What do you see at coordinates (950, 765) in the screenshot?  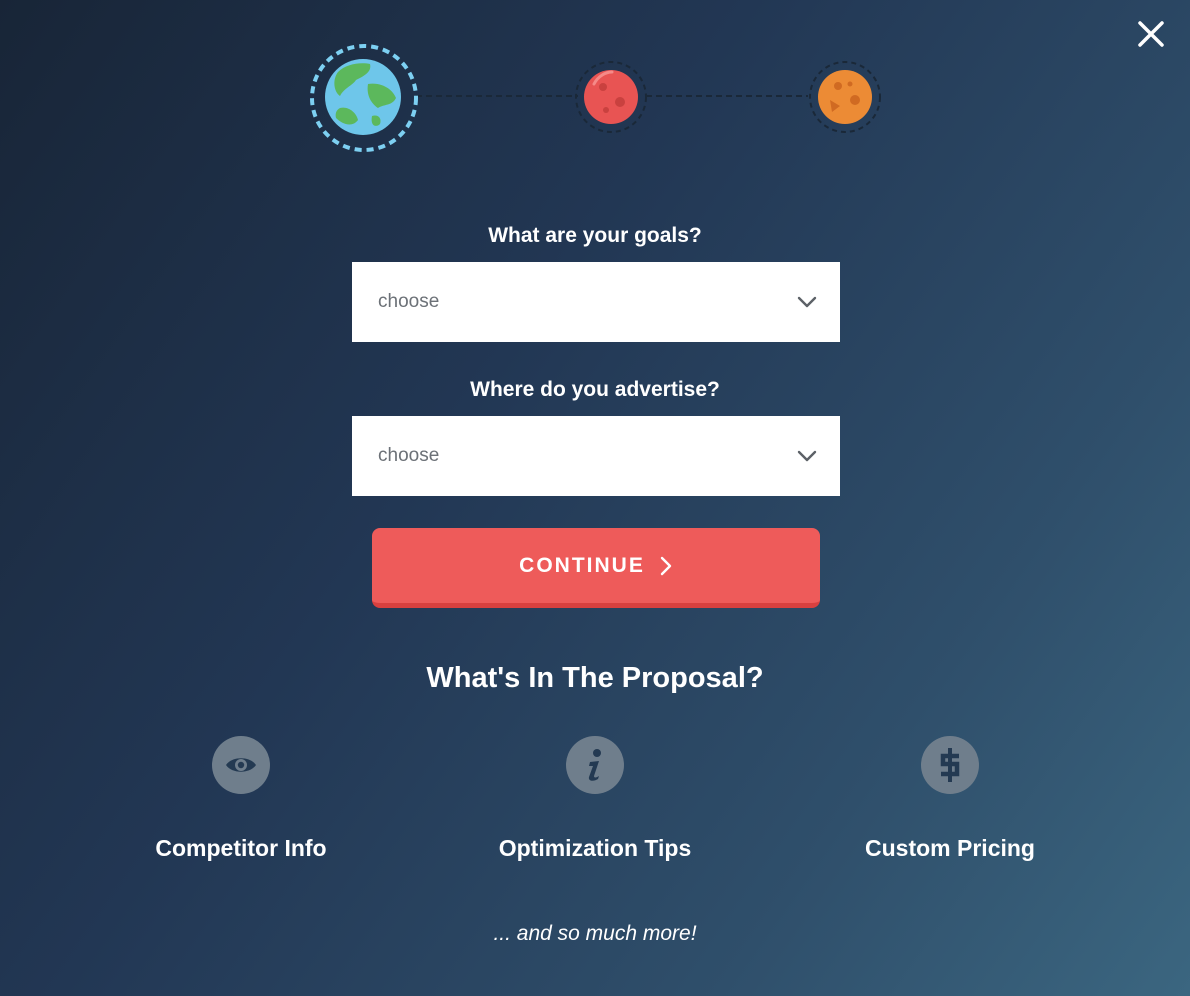 I see `dollar-icon` at bounding box center [950, 765].